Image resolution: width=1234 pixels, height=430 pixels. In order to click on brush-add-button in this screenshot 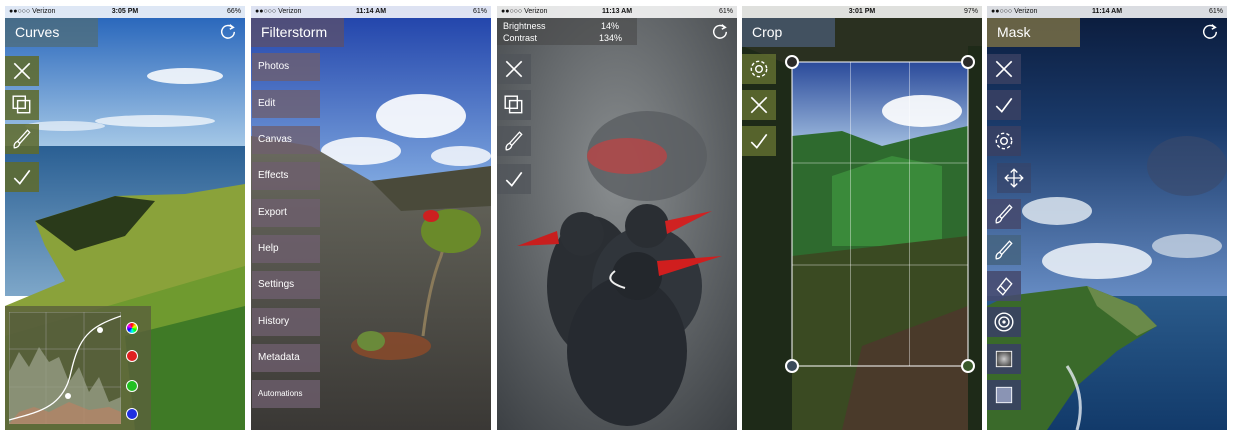, I will do `click(1004, 214)`.